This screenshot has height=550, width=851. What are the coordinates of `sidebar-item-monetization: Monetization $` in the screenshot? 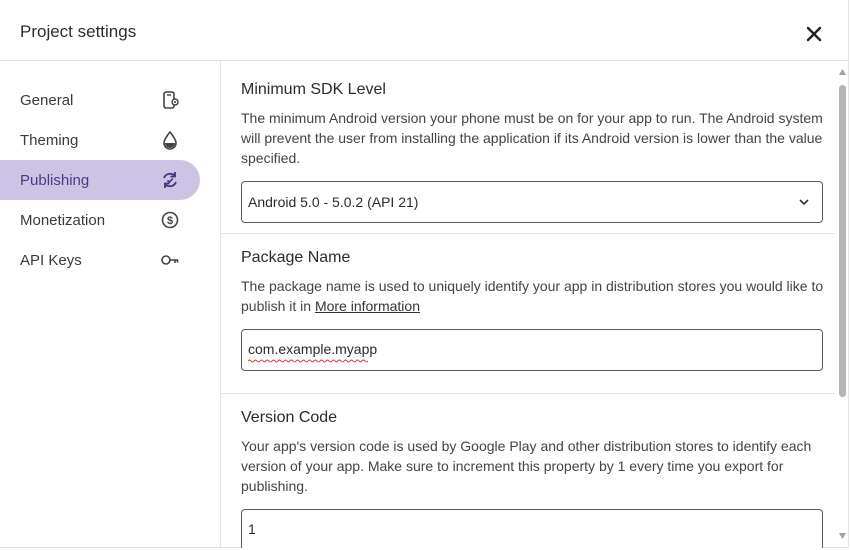 It's located at (100, 220).